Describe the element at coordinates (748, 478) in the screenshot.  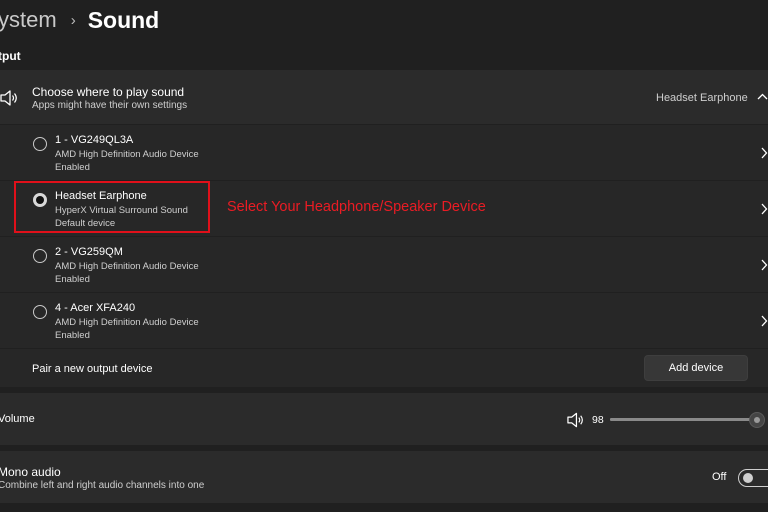
I see `toggle-knob` at that location.